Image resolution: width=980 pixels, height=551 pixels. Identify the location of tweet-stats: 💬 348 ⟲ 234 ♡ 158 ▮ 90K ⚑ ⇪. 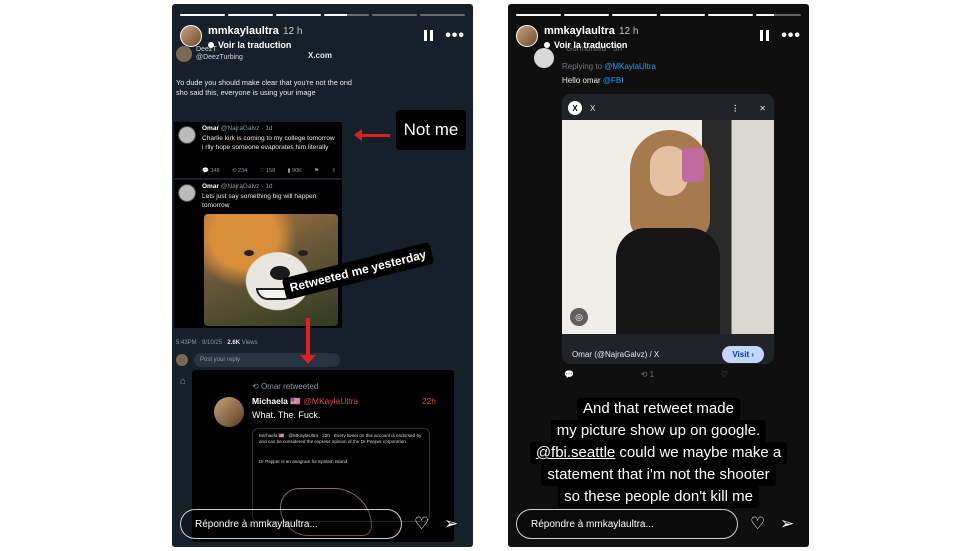
(269, 171).